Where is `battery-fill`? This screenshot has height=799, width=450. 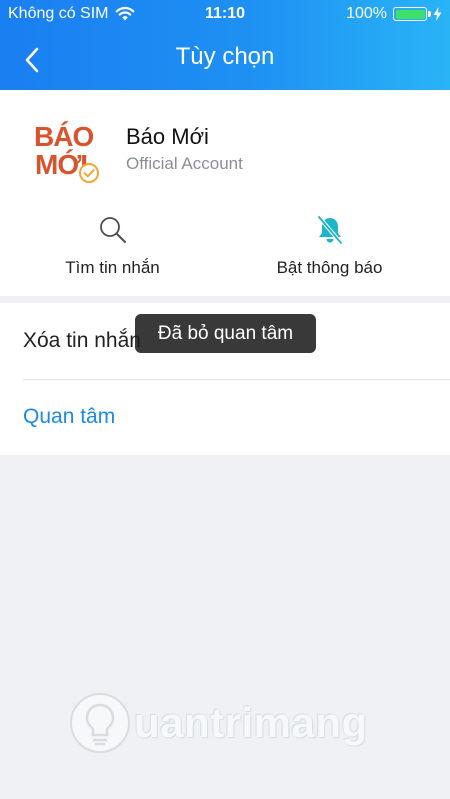
battery-fill is located at coordinates (410, 14).